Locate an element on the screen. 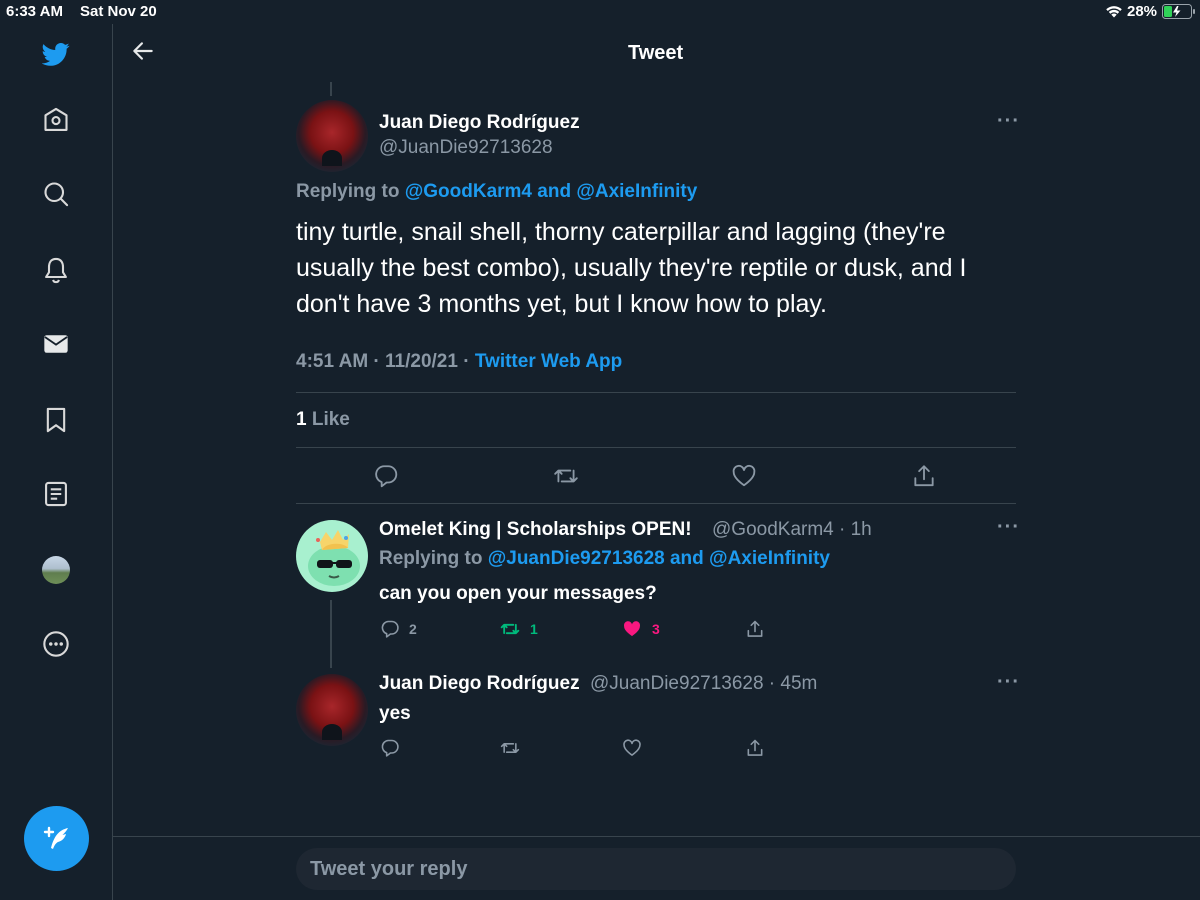 This screenshot has width=1200, height=900. mail-icon is located at coordinates (56, 344).